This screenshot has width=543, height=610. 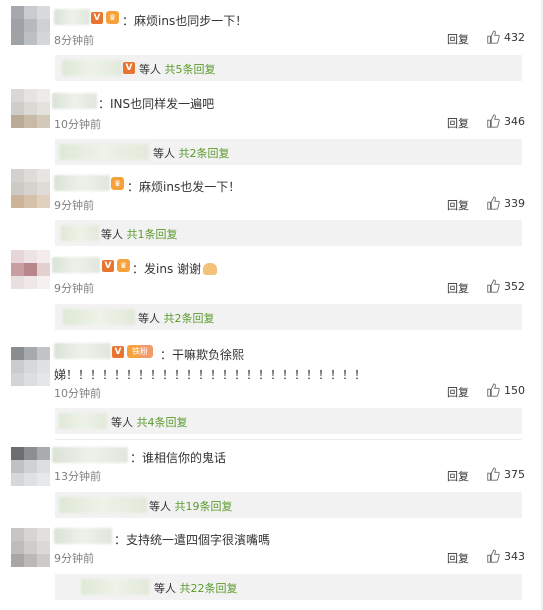 What do you see at coordinates (505, 203) in the screenshot?
I see `like-button: 339` at bounding box center [505, 203].